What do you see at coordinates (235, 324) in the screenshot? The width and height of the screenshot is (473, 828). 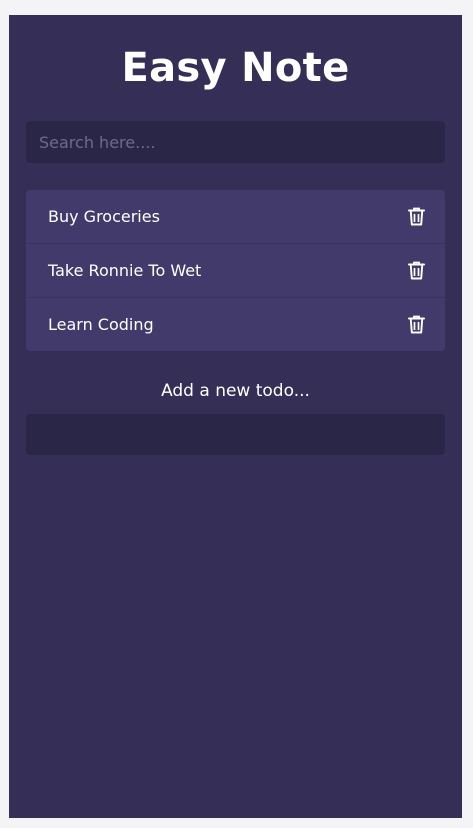 I see `todo-item: Learn Coding` at bounding box center [235, 324].